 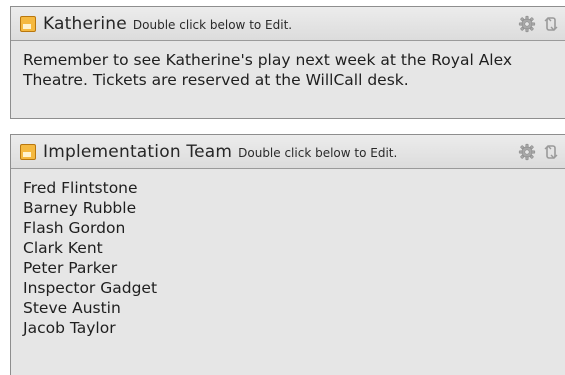 I want to click on team-member: Peter Parker, so click(x=70, y=268).